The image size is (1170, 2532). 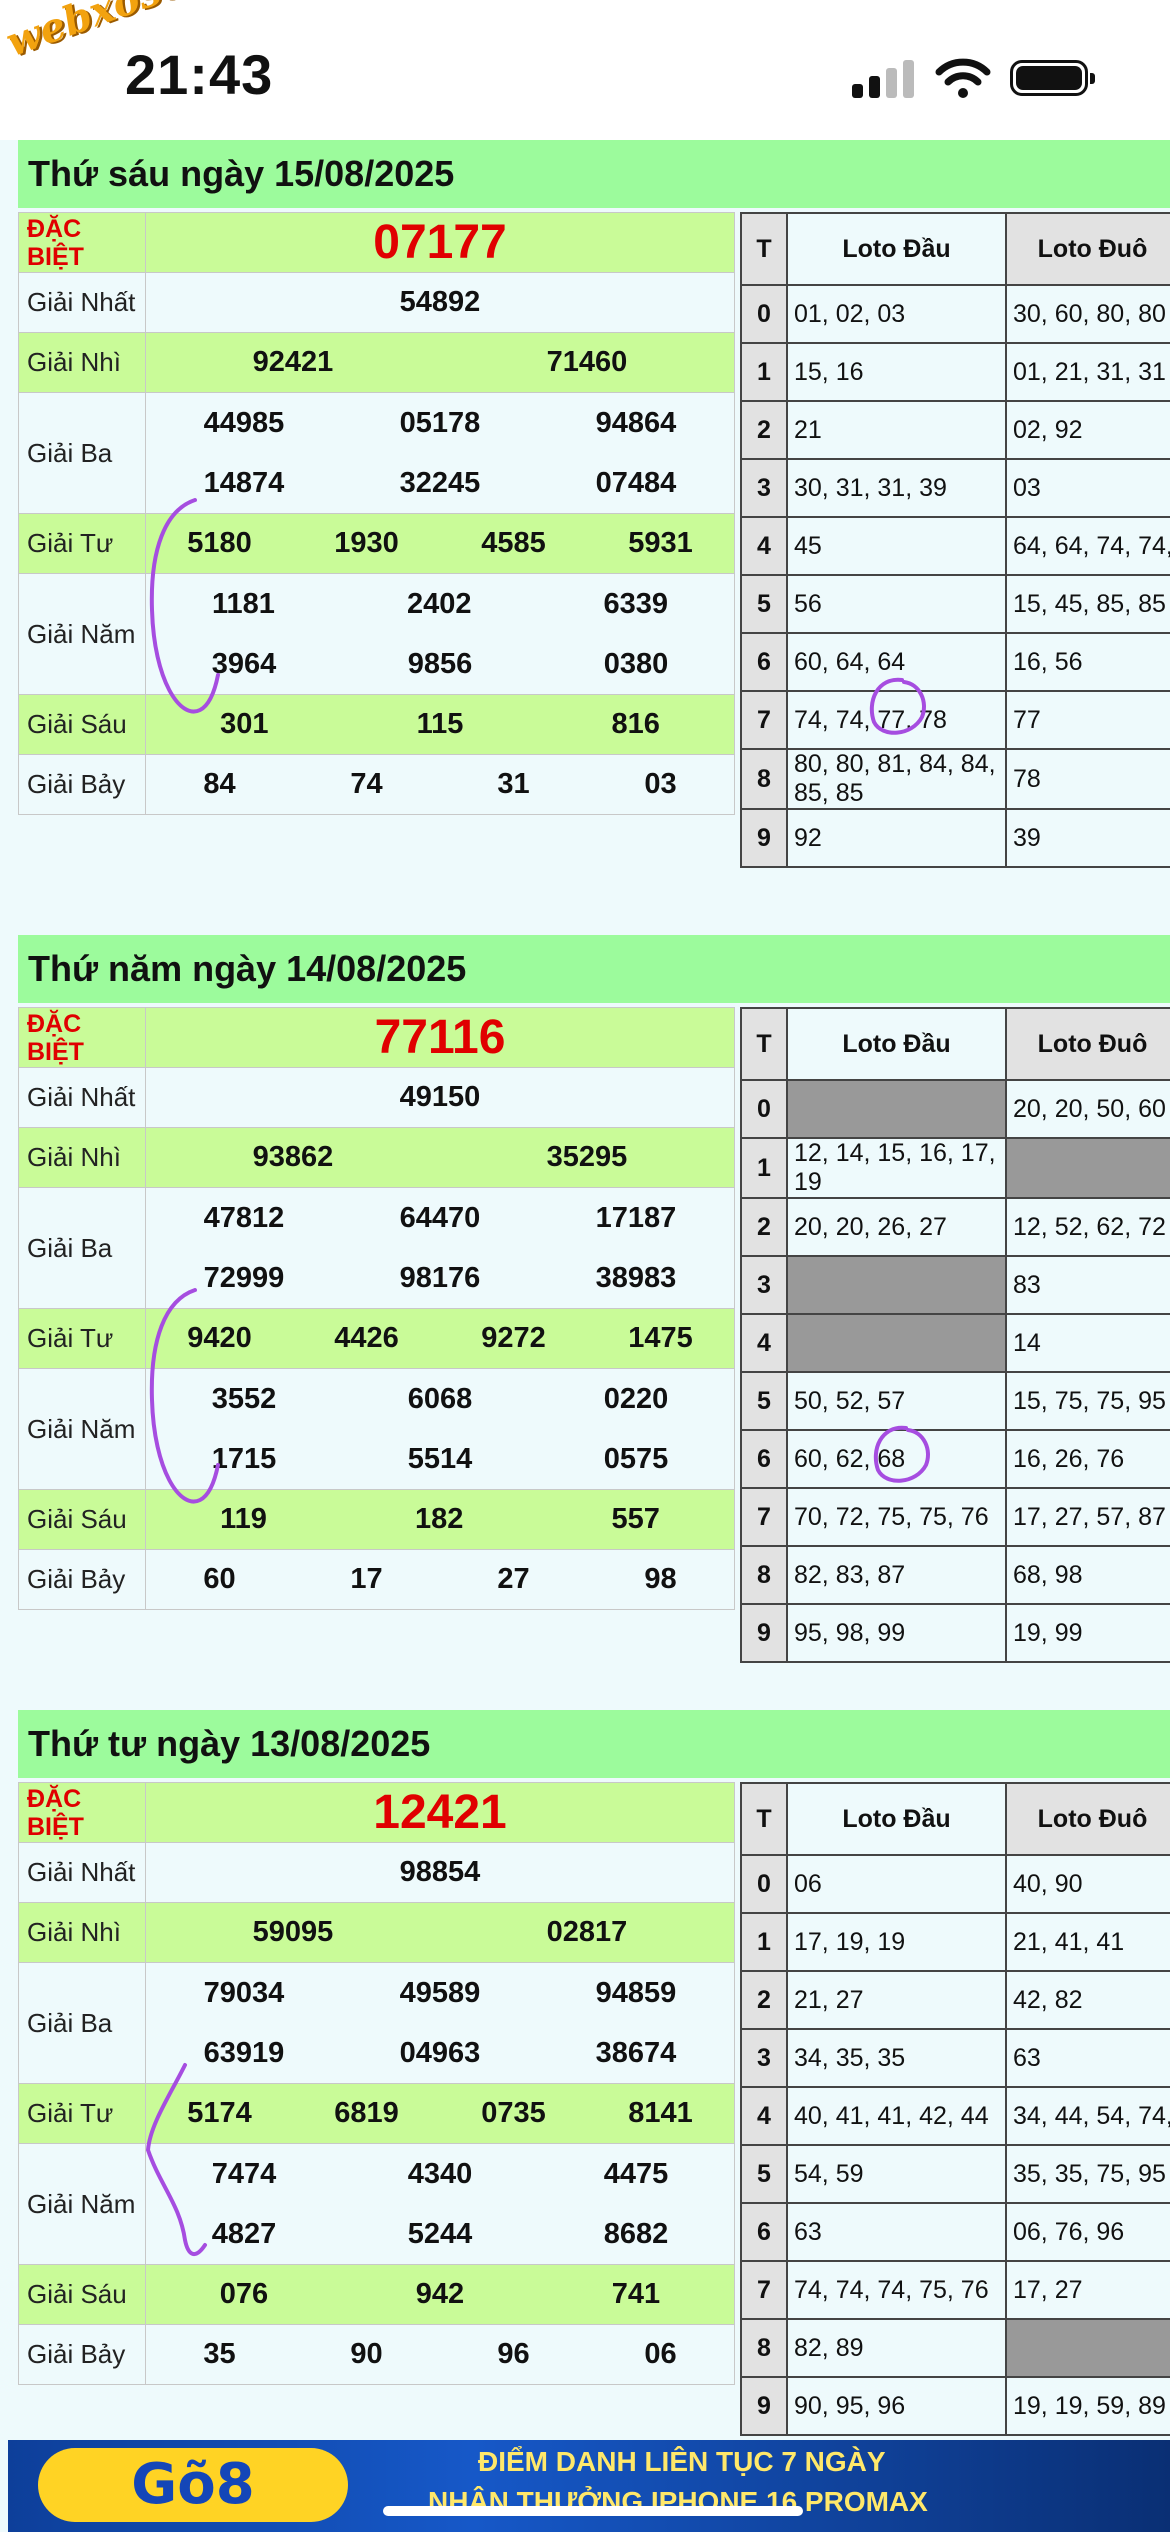 What do you see at coordinates (896, 2232) in the screenshot?
I see `loto-dau: 63` at bounding box center [896, 2232].